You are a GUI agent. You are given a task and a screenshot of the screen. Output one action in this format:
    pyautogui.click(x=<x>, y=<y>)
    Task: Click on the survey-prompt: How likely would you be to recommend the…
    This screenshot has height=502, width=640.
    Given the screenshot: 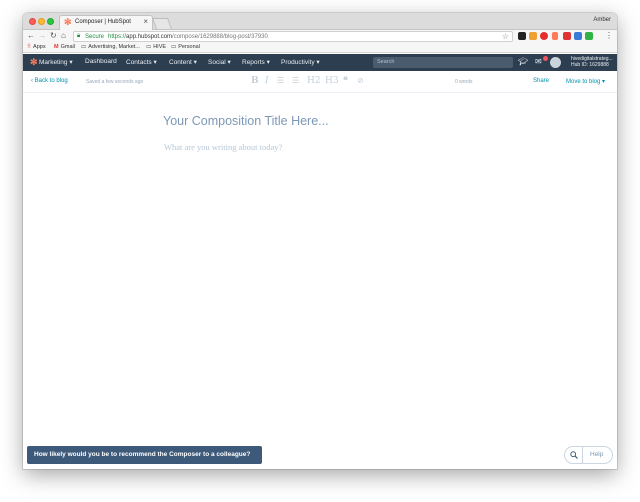 What is the action you would take?
    pyautogui.click(x=142, y=454)
    